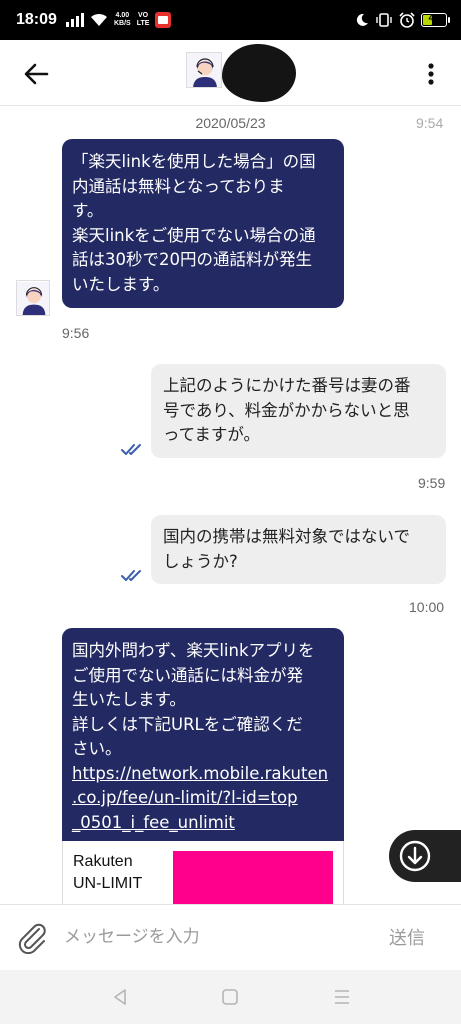 The image size is (461, 1024). What do you see at coordinates (230, 20) in the screenshot?
I see `status-bar: 18:09 4.00 KB/S VO LTE 41` at bounding box center [230, 20].